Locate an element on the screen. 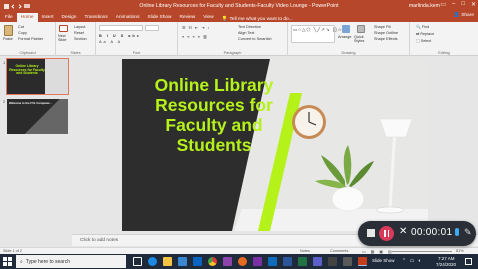  font-name-box is located at coordinates (121, 28).